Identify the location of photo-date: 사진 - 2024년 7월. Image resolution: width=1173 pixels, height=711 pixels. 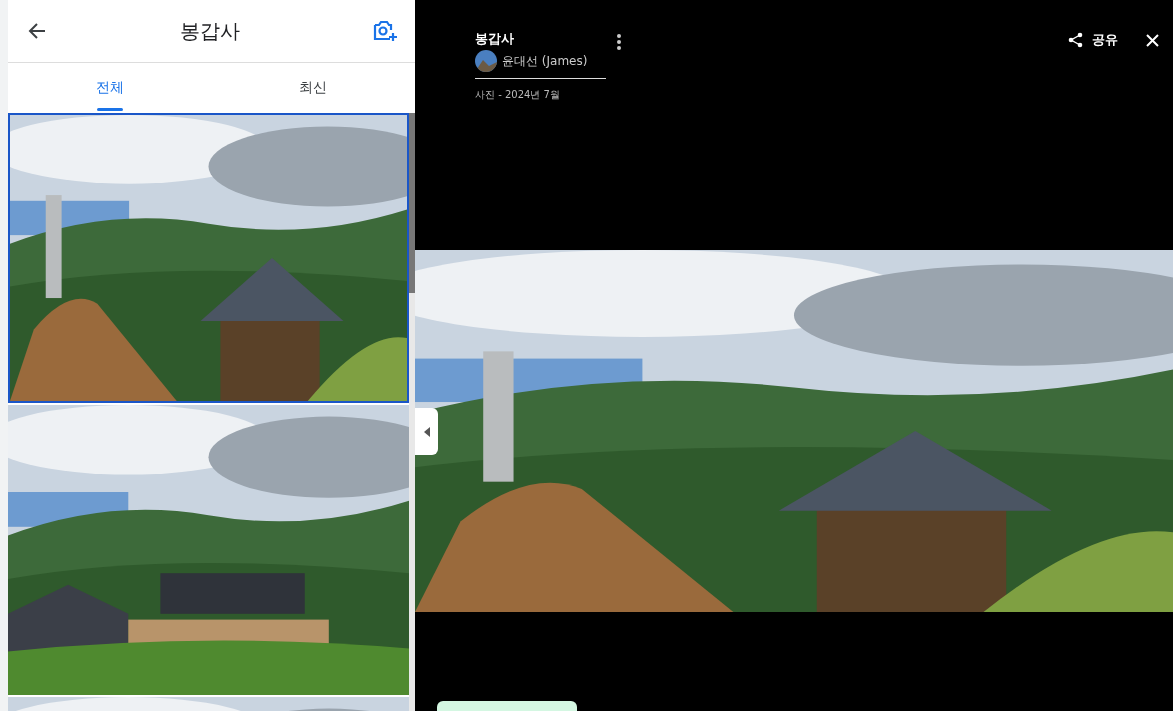
(518, 95).